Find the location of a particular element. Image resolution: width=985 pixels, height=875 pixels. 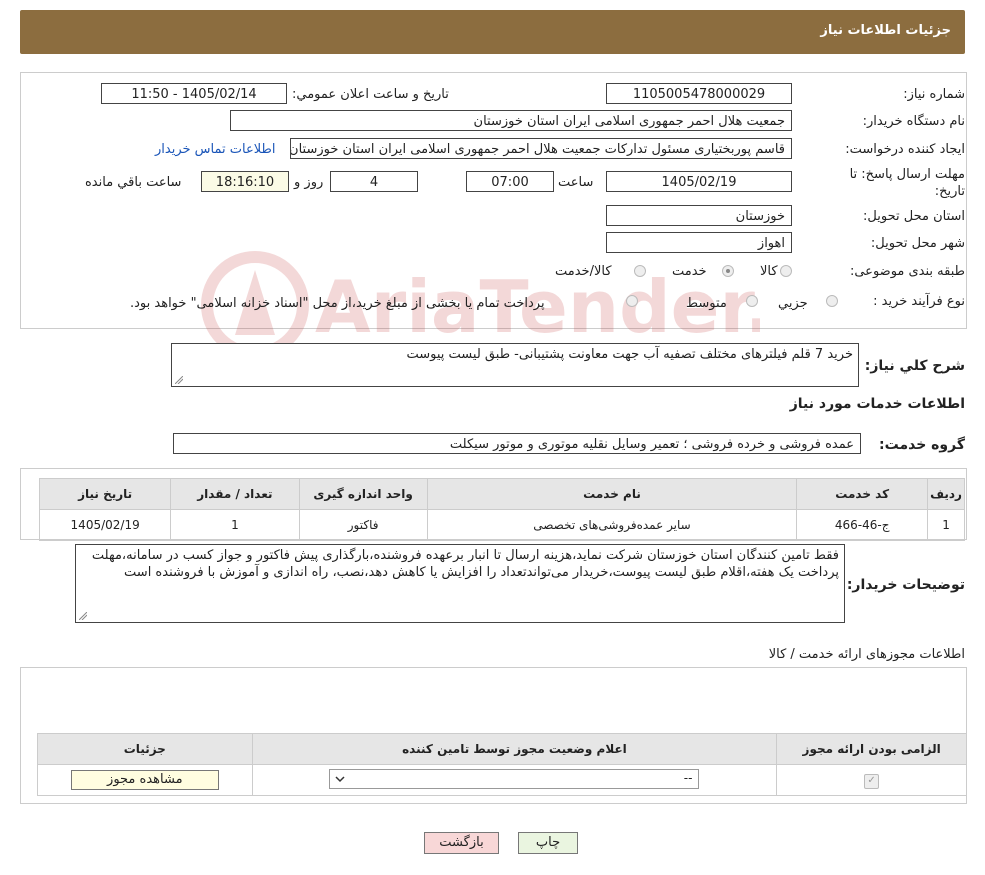

cell-name: سایر عمده‌فروشی‌های تخصصی is located at coordinates (612, 525).